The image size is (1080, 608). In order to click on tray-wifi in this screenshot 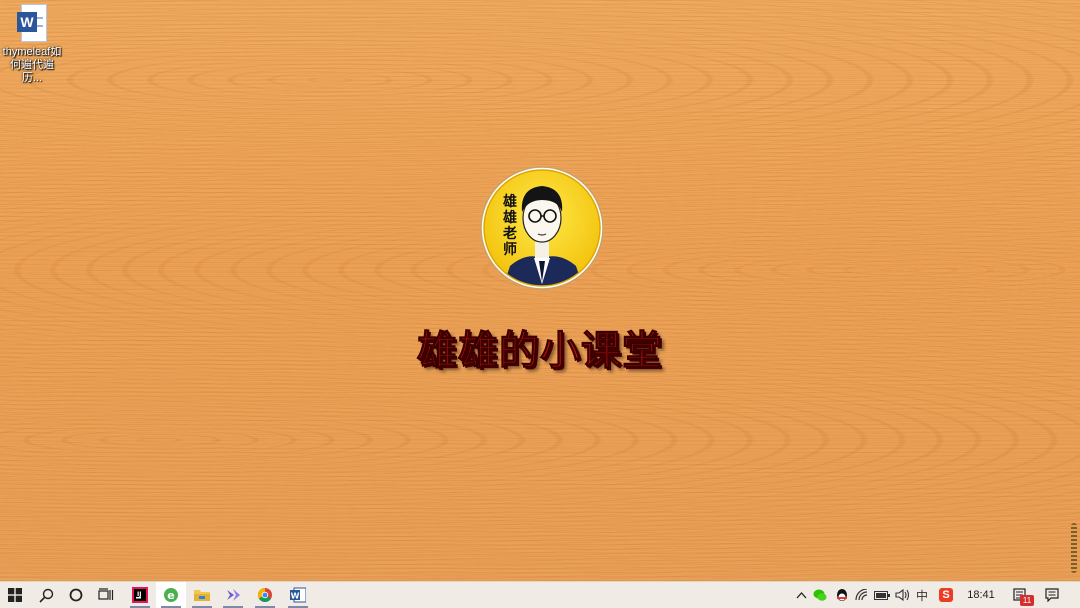, I will do `click(862, 595)`.